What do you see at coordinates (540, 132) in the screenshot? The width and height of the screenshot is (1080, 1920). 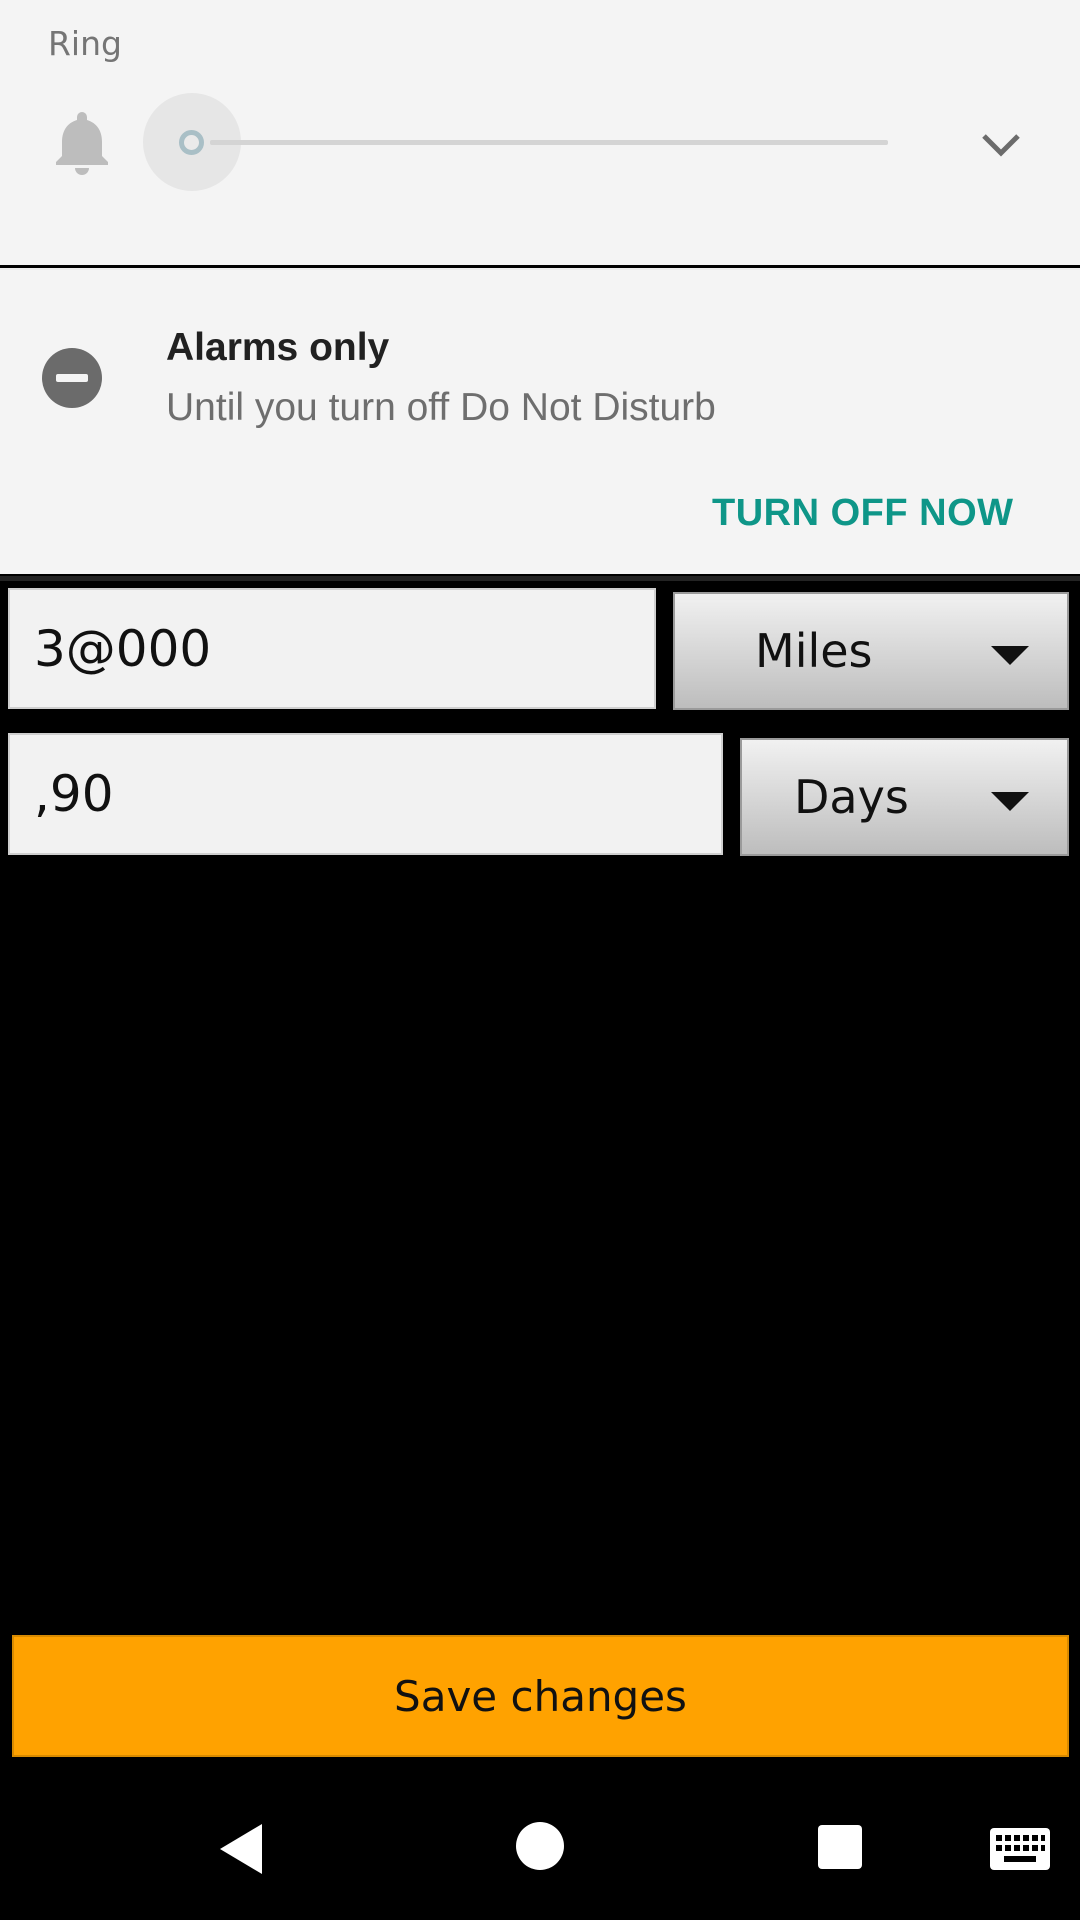 I see `volume-panel: Ring` at bounding box center [540, 132].